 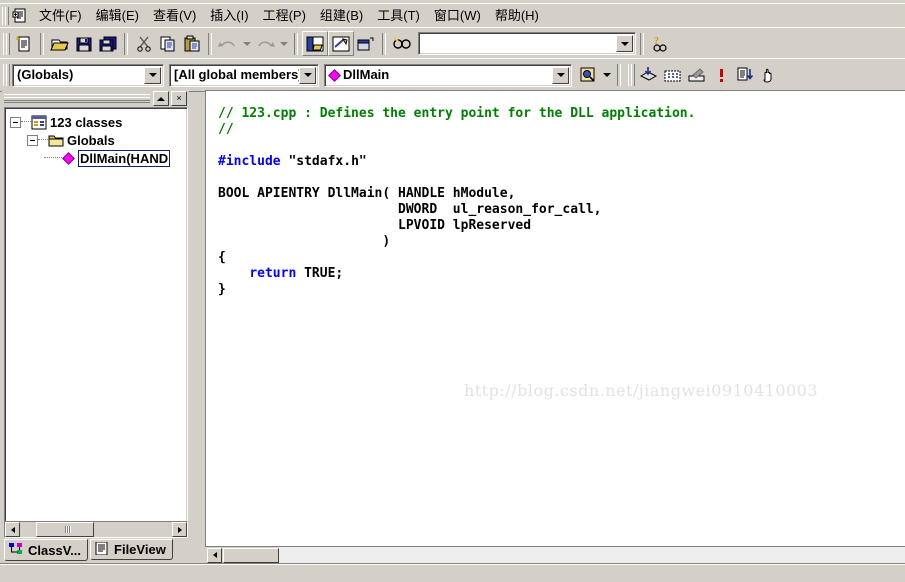 I want to click on wizardbar-dropdown-icon, so click(x=606, y=75).